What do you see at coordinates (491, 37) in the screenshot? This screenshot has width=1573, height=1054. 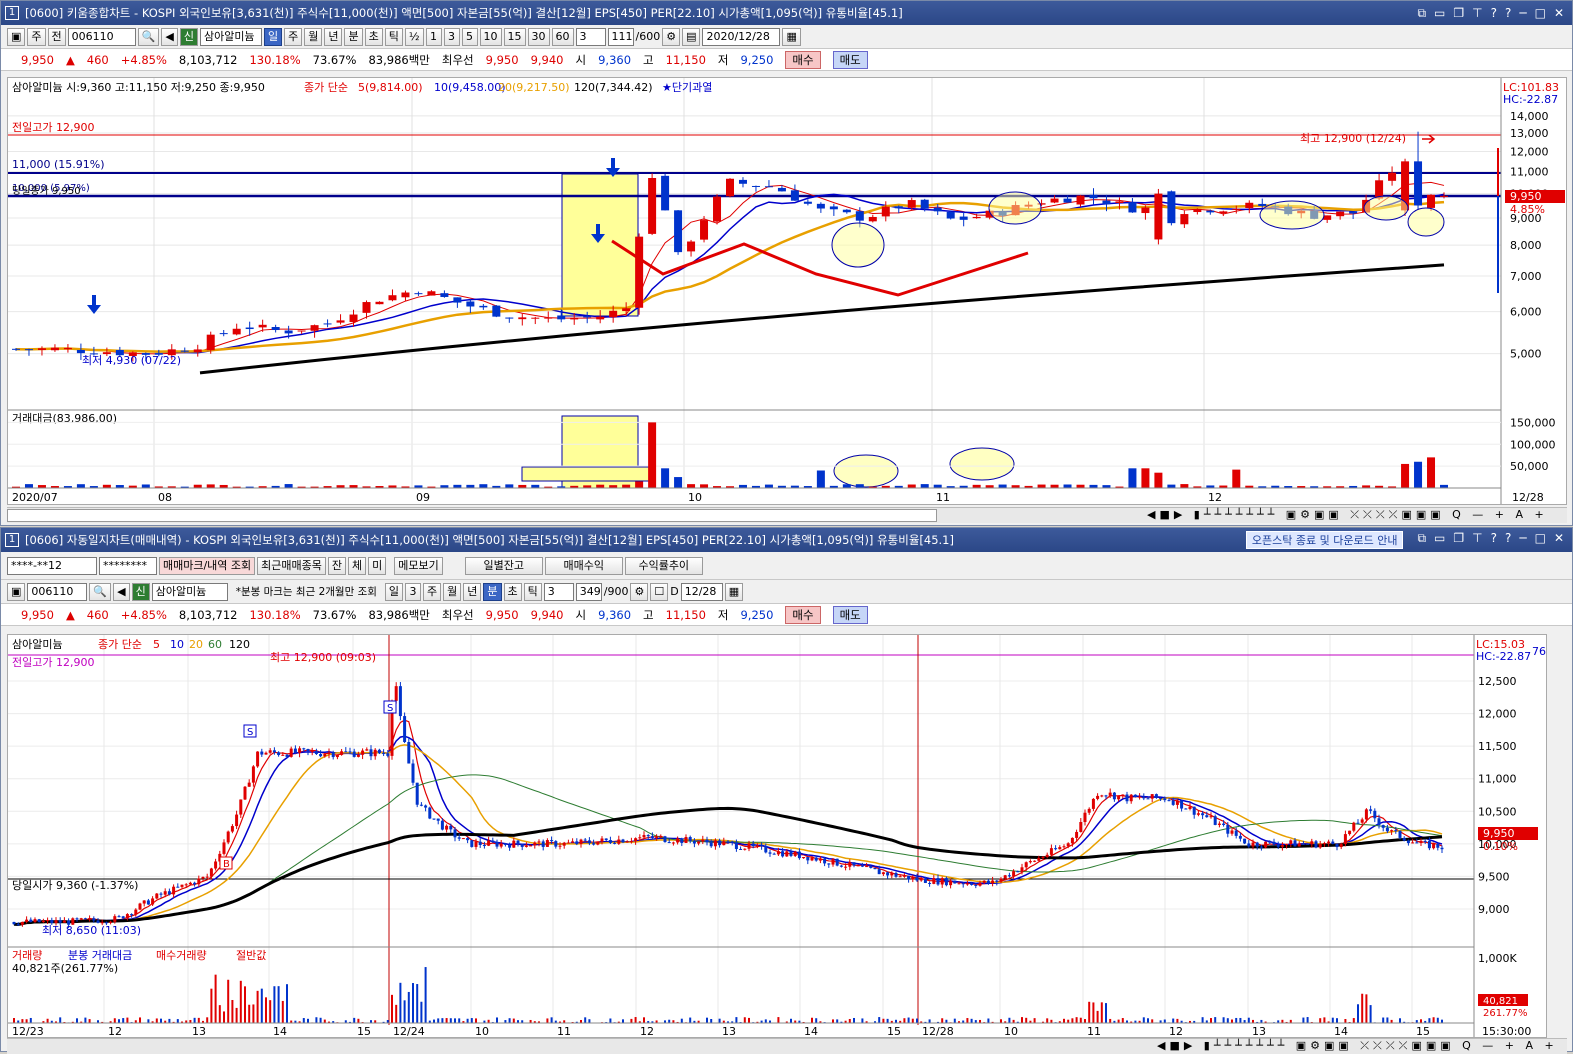 I see `w1-period-11: 10` at bounding box center [491, 37].